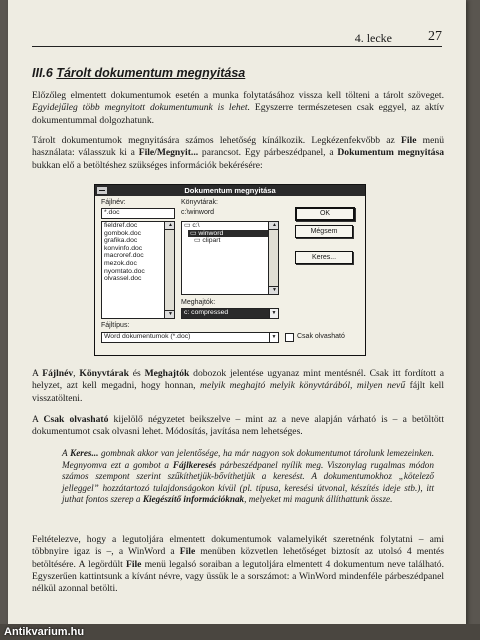  Describe the element at coordinates (147, 336) in the screenshot. I see `filetype-value: Word dokumentumok (*.doc)` at that location.